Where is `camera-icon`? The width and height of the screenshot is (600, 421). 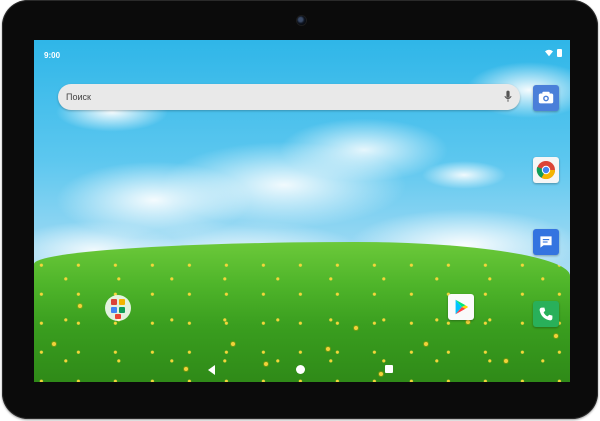 camera-icon is located at coordinates (546, 97).